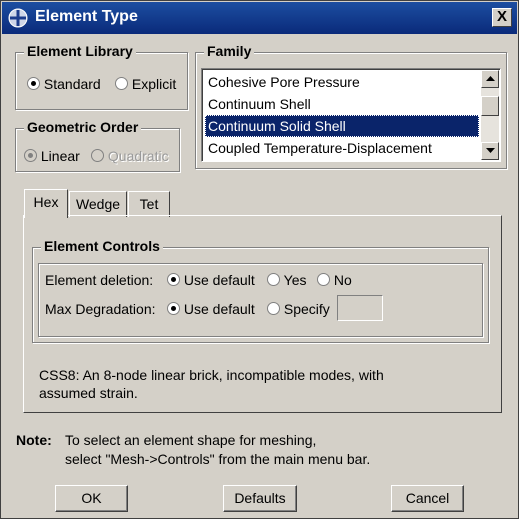 This screenshot has width=519, height=519. I want to click on cancel-button: Cancel, so click(427, 498).